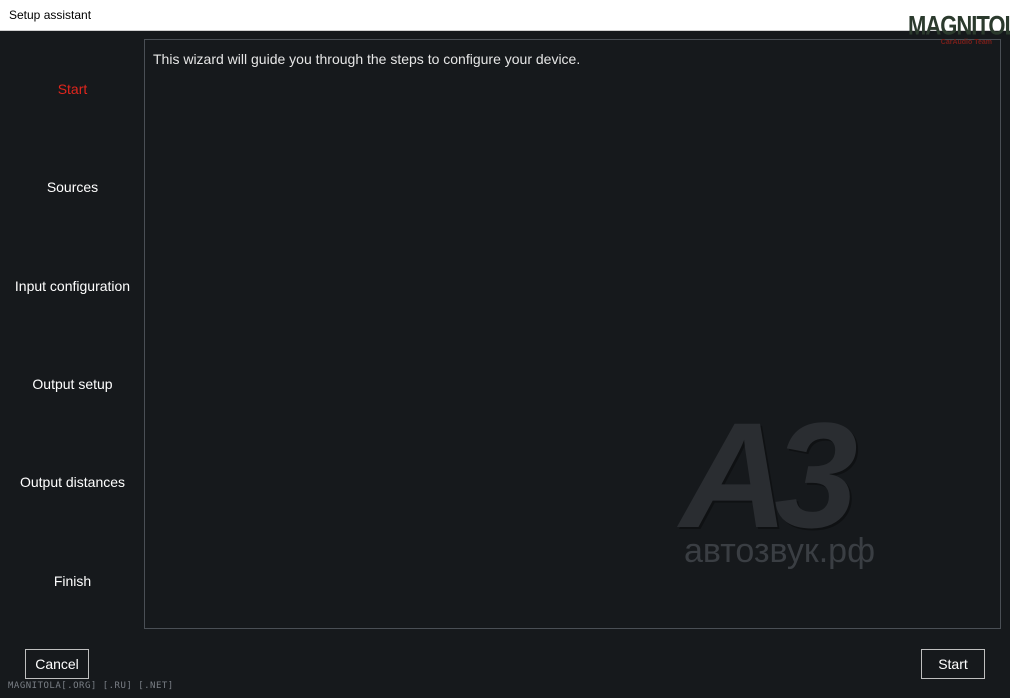  What do you see at coordinates (72, 482) in the screenshot?
I see `step-output-distances: Output distances` at bounding box center [72, 482].